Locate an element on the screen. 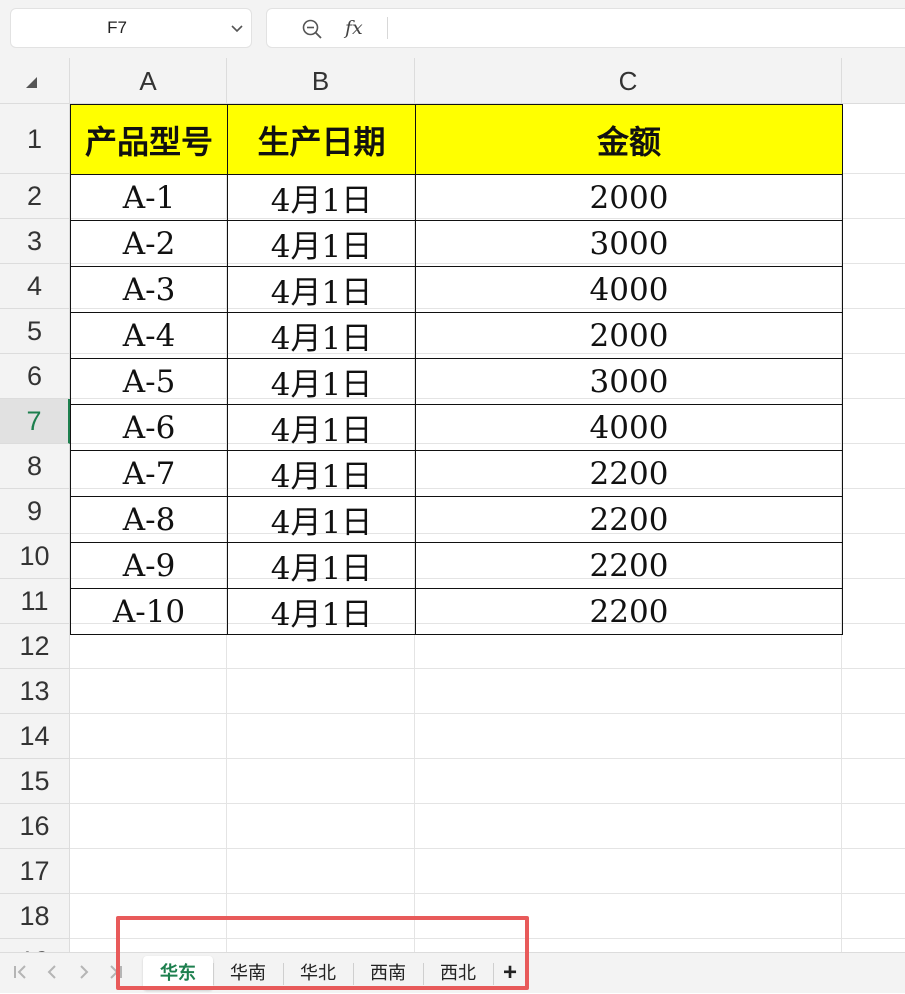  row-header-14: 14 is located at coordinates (35, 736).